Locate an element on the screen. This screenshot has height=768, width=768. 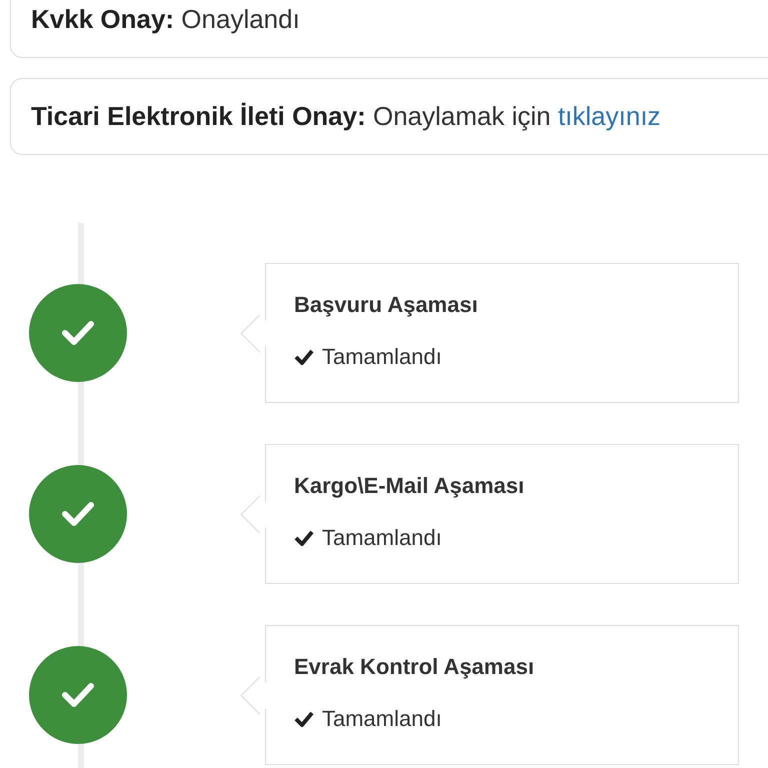
step-title: Kargo\E-Mail Aşaması is located at coordinates (410, 486).